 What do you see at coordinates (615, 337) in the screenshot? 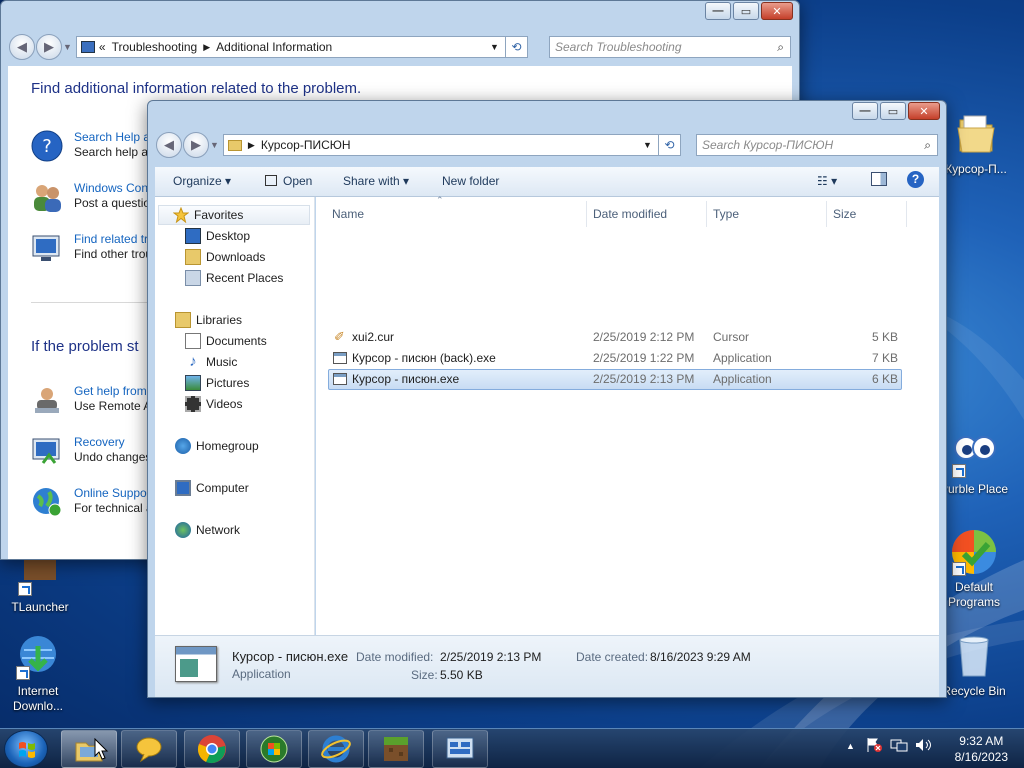
I see `file-row: ✐ xui2.cur 2/25/2019 2:12 PM Cursor 5 KB` at bounding box center [615, 337].